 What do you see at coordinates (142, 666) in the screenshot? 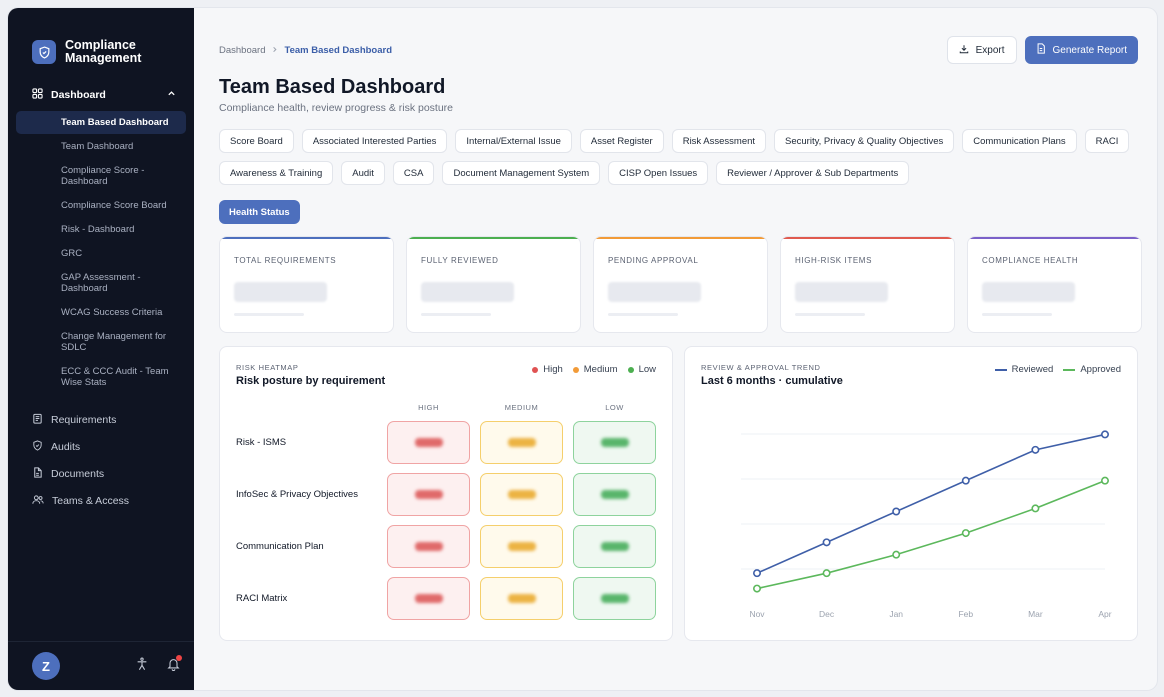
I see `accessibility-icon` at bounding box center [142, 666].